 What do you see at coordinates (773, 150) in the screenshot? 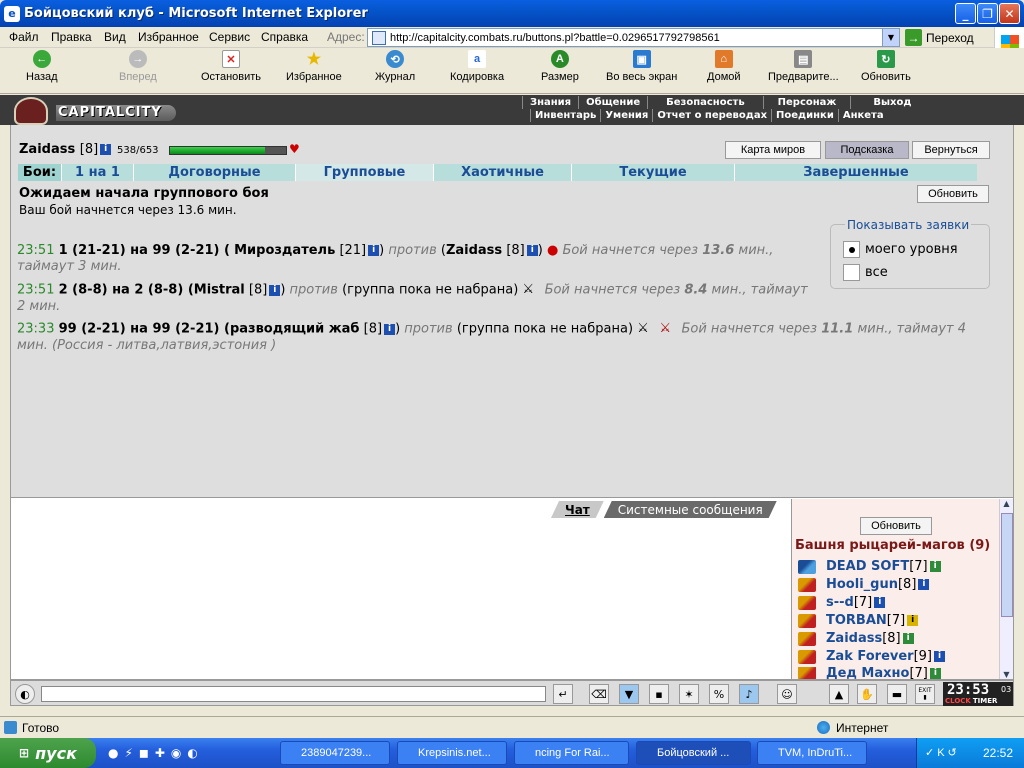
I see `world-map-button: Карта миров` at bounding box center [773, 150].